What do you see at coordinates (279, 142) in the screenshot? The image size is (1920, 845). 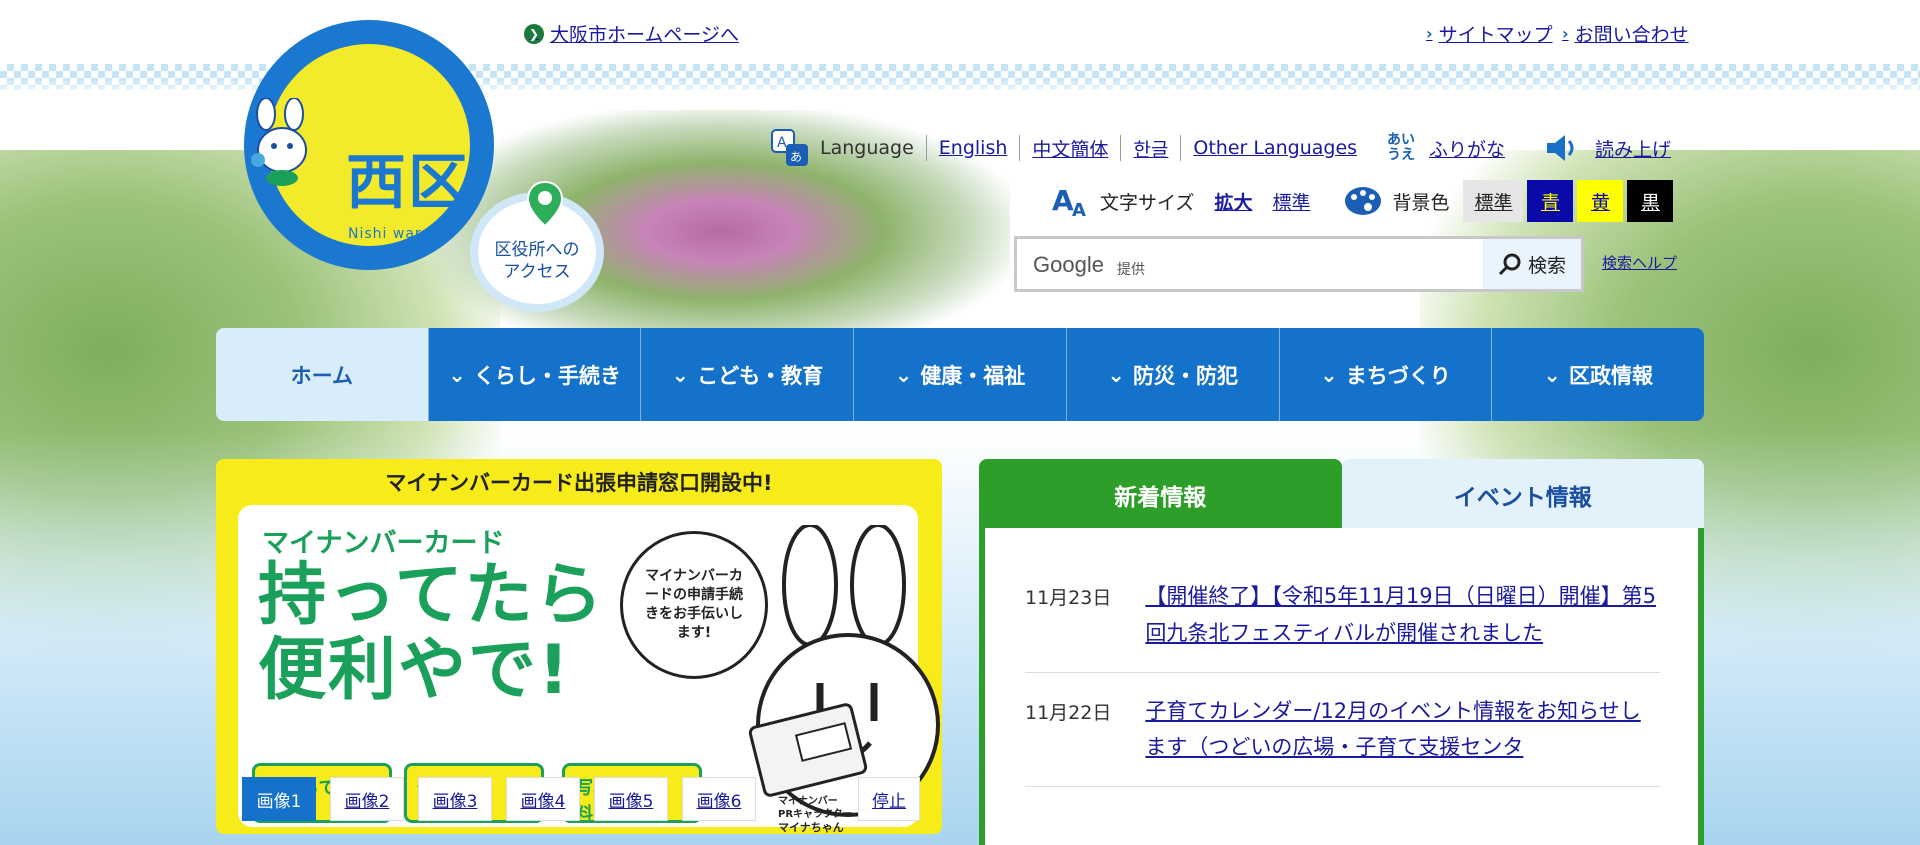 I see `ward-mascot-icon` at bounding box center [279, 142].